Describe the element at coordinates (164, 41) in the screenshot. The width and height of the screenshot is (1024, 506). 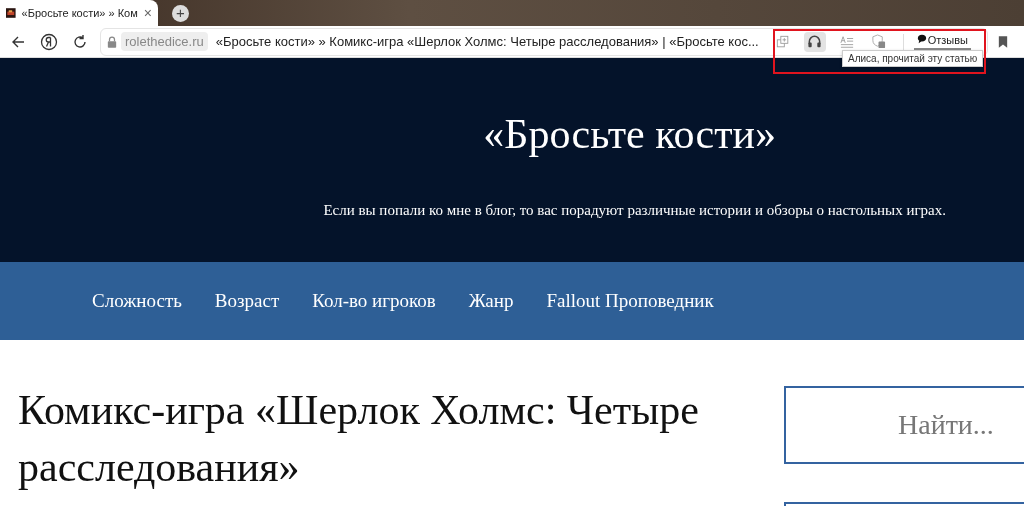
I see `domain-label: rolethedice.ru` at that location.